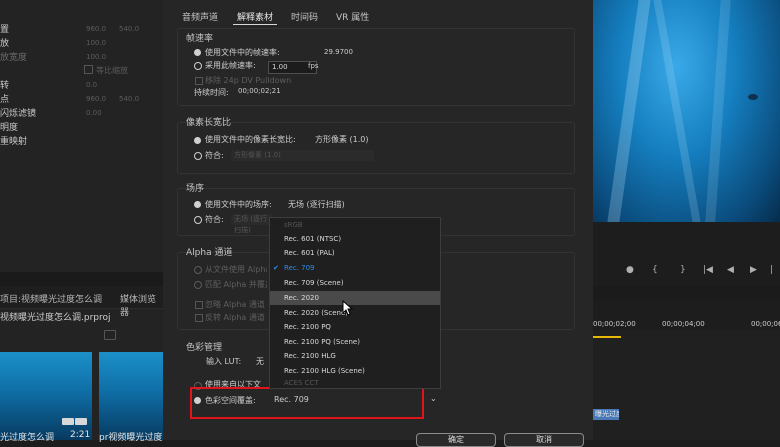 The height and width of the screenshot is (447, 780). I want to click on pixel-aspect-select: 方形像素 (1.0), so click(302, 155).